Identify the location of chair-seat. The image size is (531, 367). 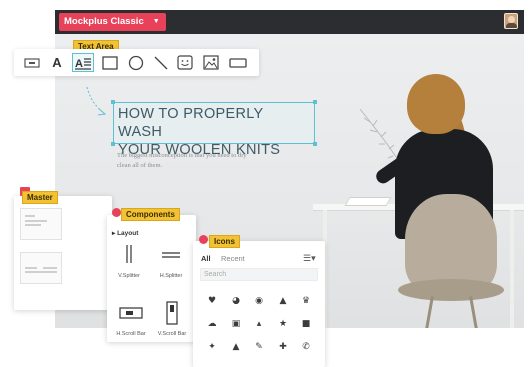
(451, 290).